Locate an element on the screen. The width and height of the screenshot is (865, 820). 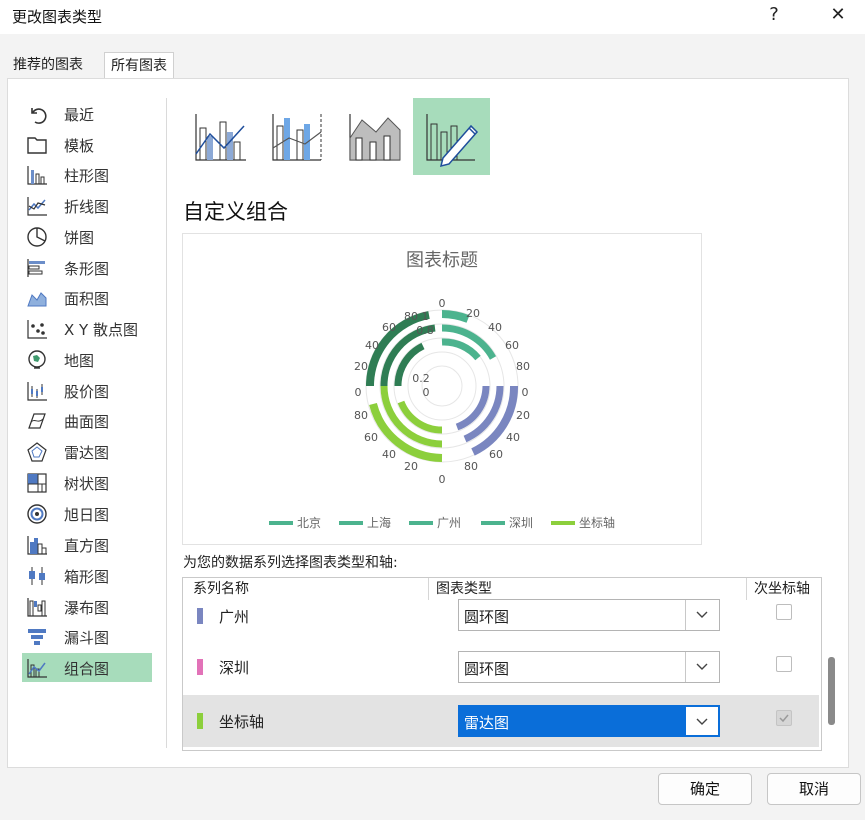
category-label: 饼图 is located at coordinates (79, 238).